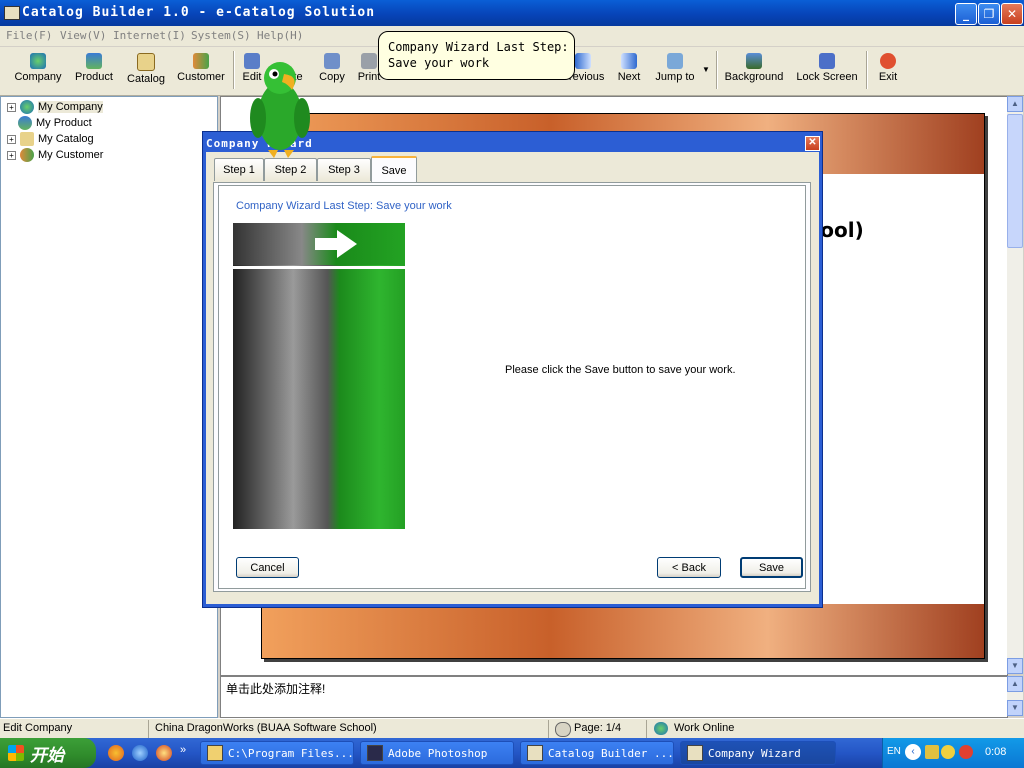  I want to click on notes-placeholder: 单击此处添加注释!, so click(276, 689).